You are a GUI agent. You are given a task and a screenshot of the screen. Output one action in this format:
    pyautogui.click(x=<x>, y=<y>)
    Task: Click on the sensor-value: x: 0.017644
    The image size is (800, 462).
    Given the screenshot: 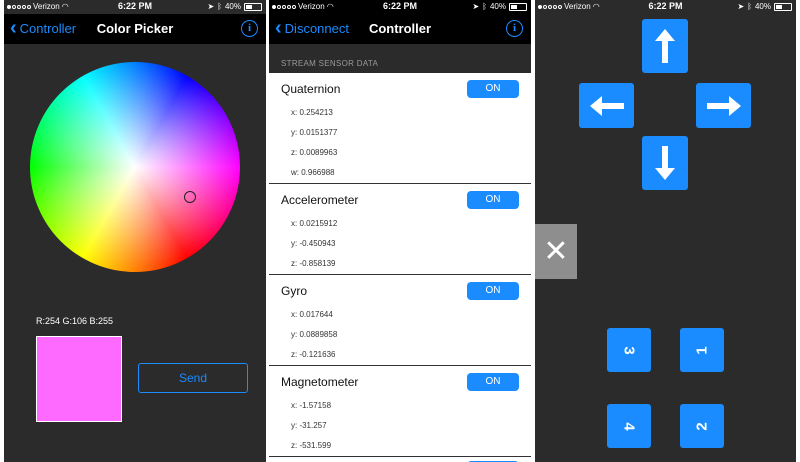 What is the action you would take?
    pyautogui.click(x=312, y=314)
    